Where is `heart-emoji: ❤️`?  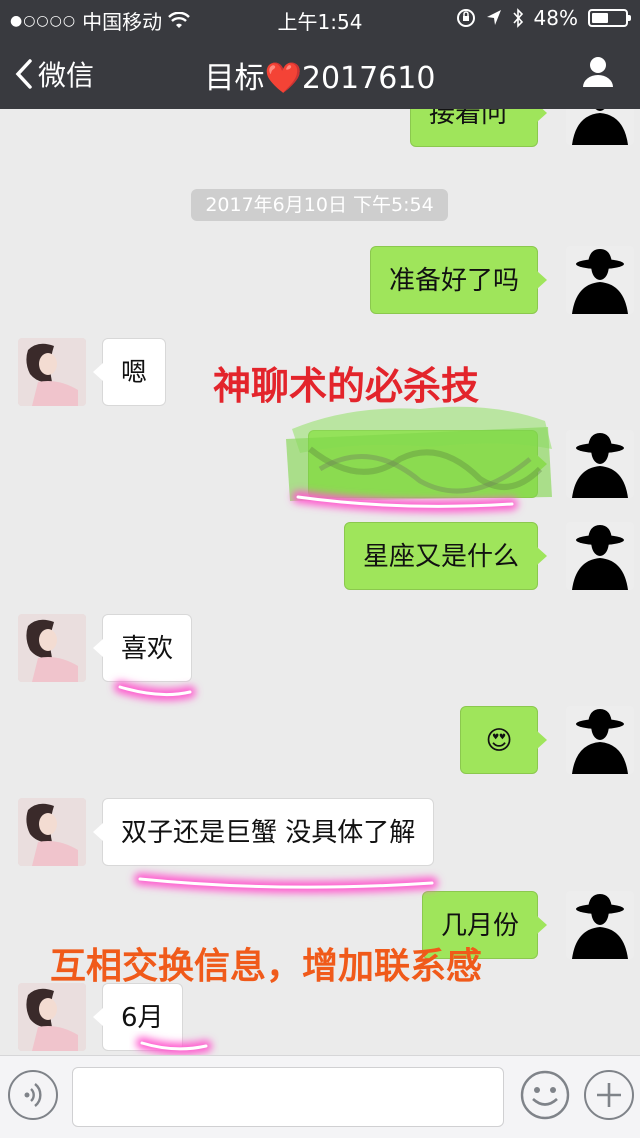
heart-emoji: ❤️ is located at coordinates (283, 78).